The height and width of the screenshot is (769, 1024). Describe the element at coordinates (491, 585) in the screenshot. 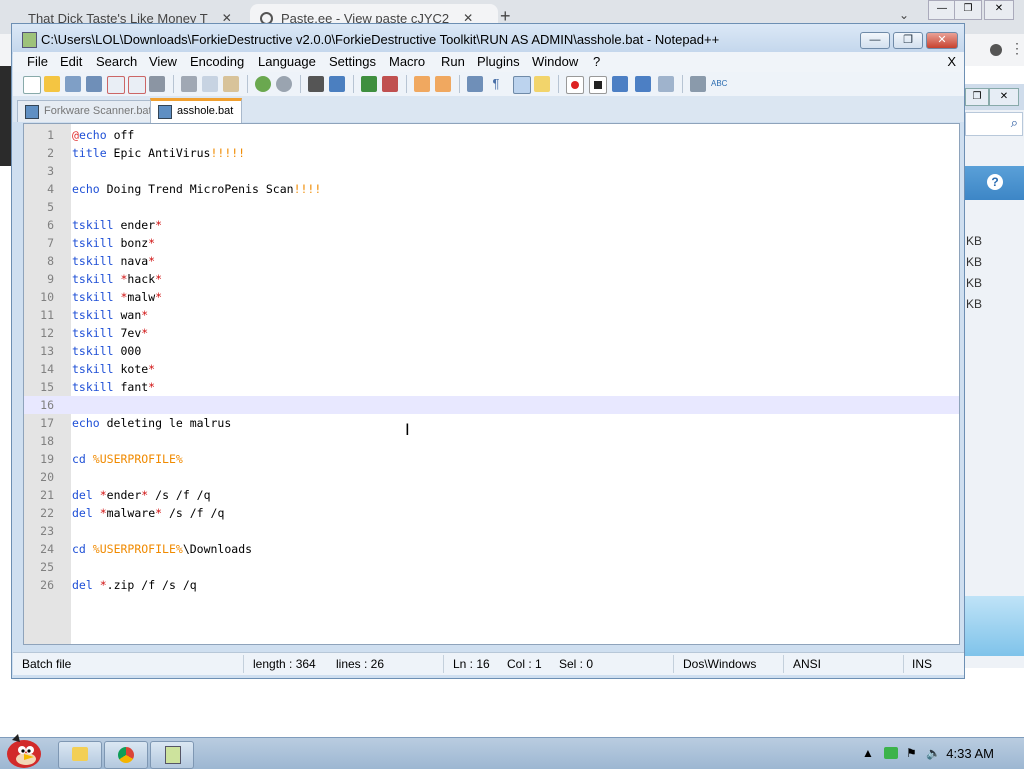

I see `code-line: 26 del *.zip /f /s /q` at that location.